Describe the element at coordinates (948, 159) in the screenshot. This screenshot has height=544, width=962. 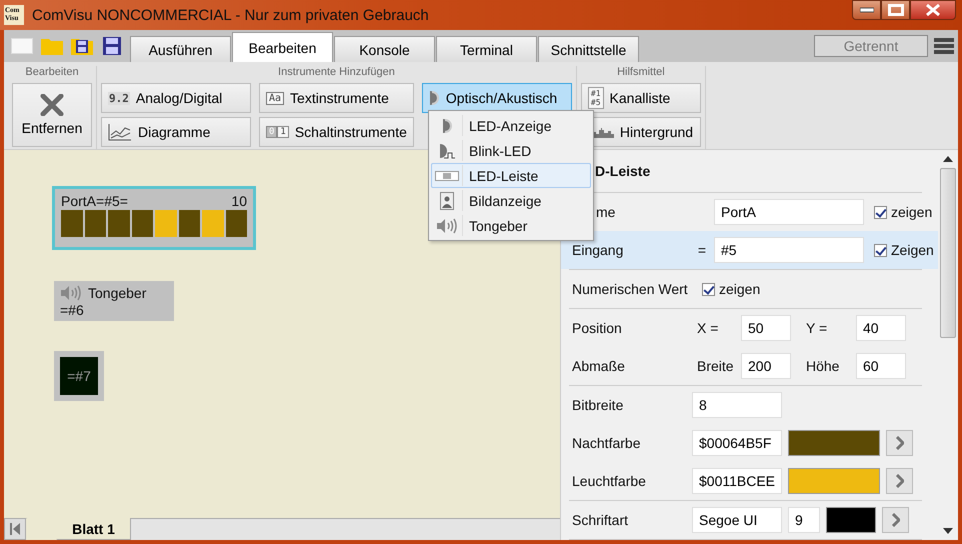
I see `scroll-up-icon` at that location.